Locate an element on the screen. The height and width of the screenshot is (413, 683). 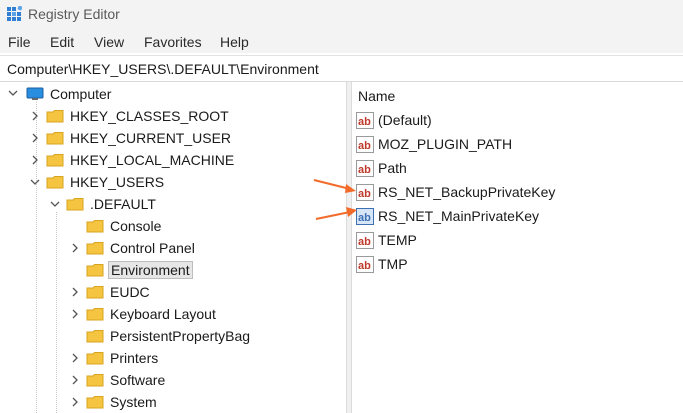
tree-node-control-panel: Control Panel is located at coordinates (140, 248).